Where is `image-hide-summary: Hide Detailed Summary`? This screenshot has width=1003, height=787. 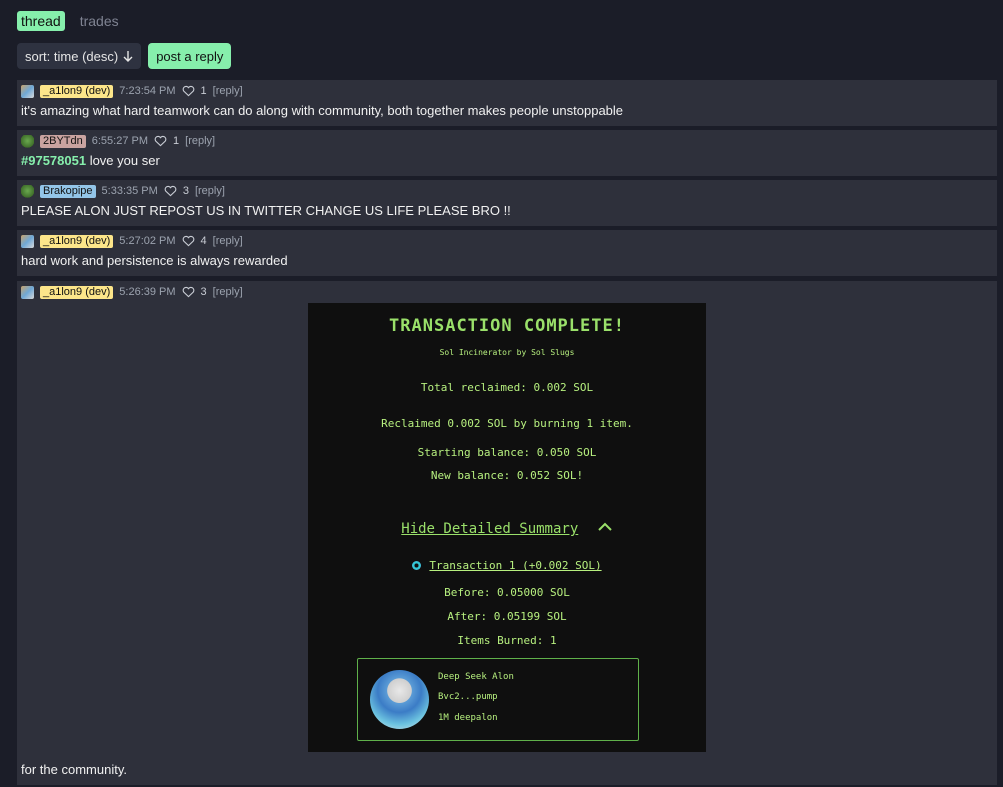 image-hide-summary: Hide Detailed Summary is located at coordinates (507, 529).